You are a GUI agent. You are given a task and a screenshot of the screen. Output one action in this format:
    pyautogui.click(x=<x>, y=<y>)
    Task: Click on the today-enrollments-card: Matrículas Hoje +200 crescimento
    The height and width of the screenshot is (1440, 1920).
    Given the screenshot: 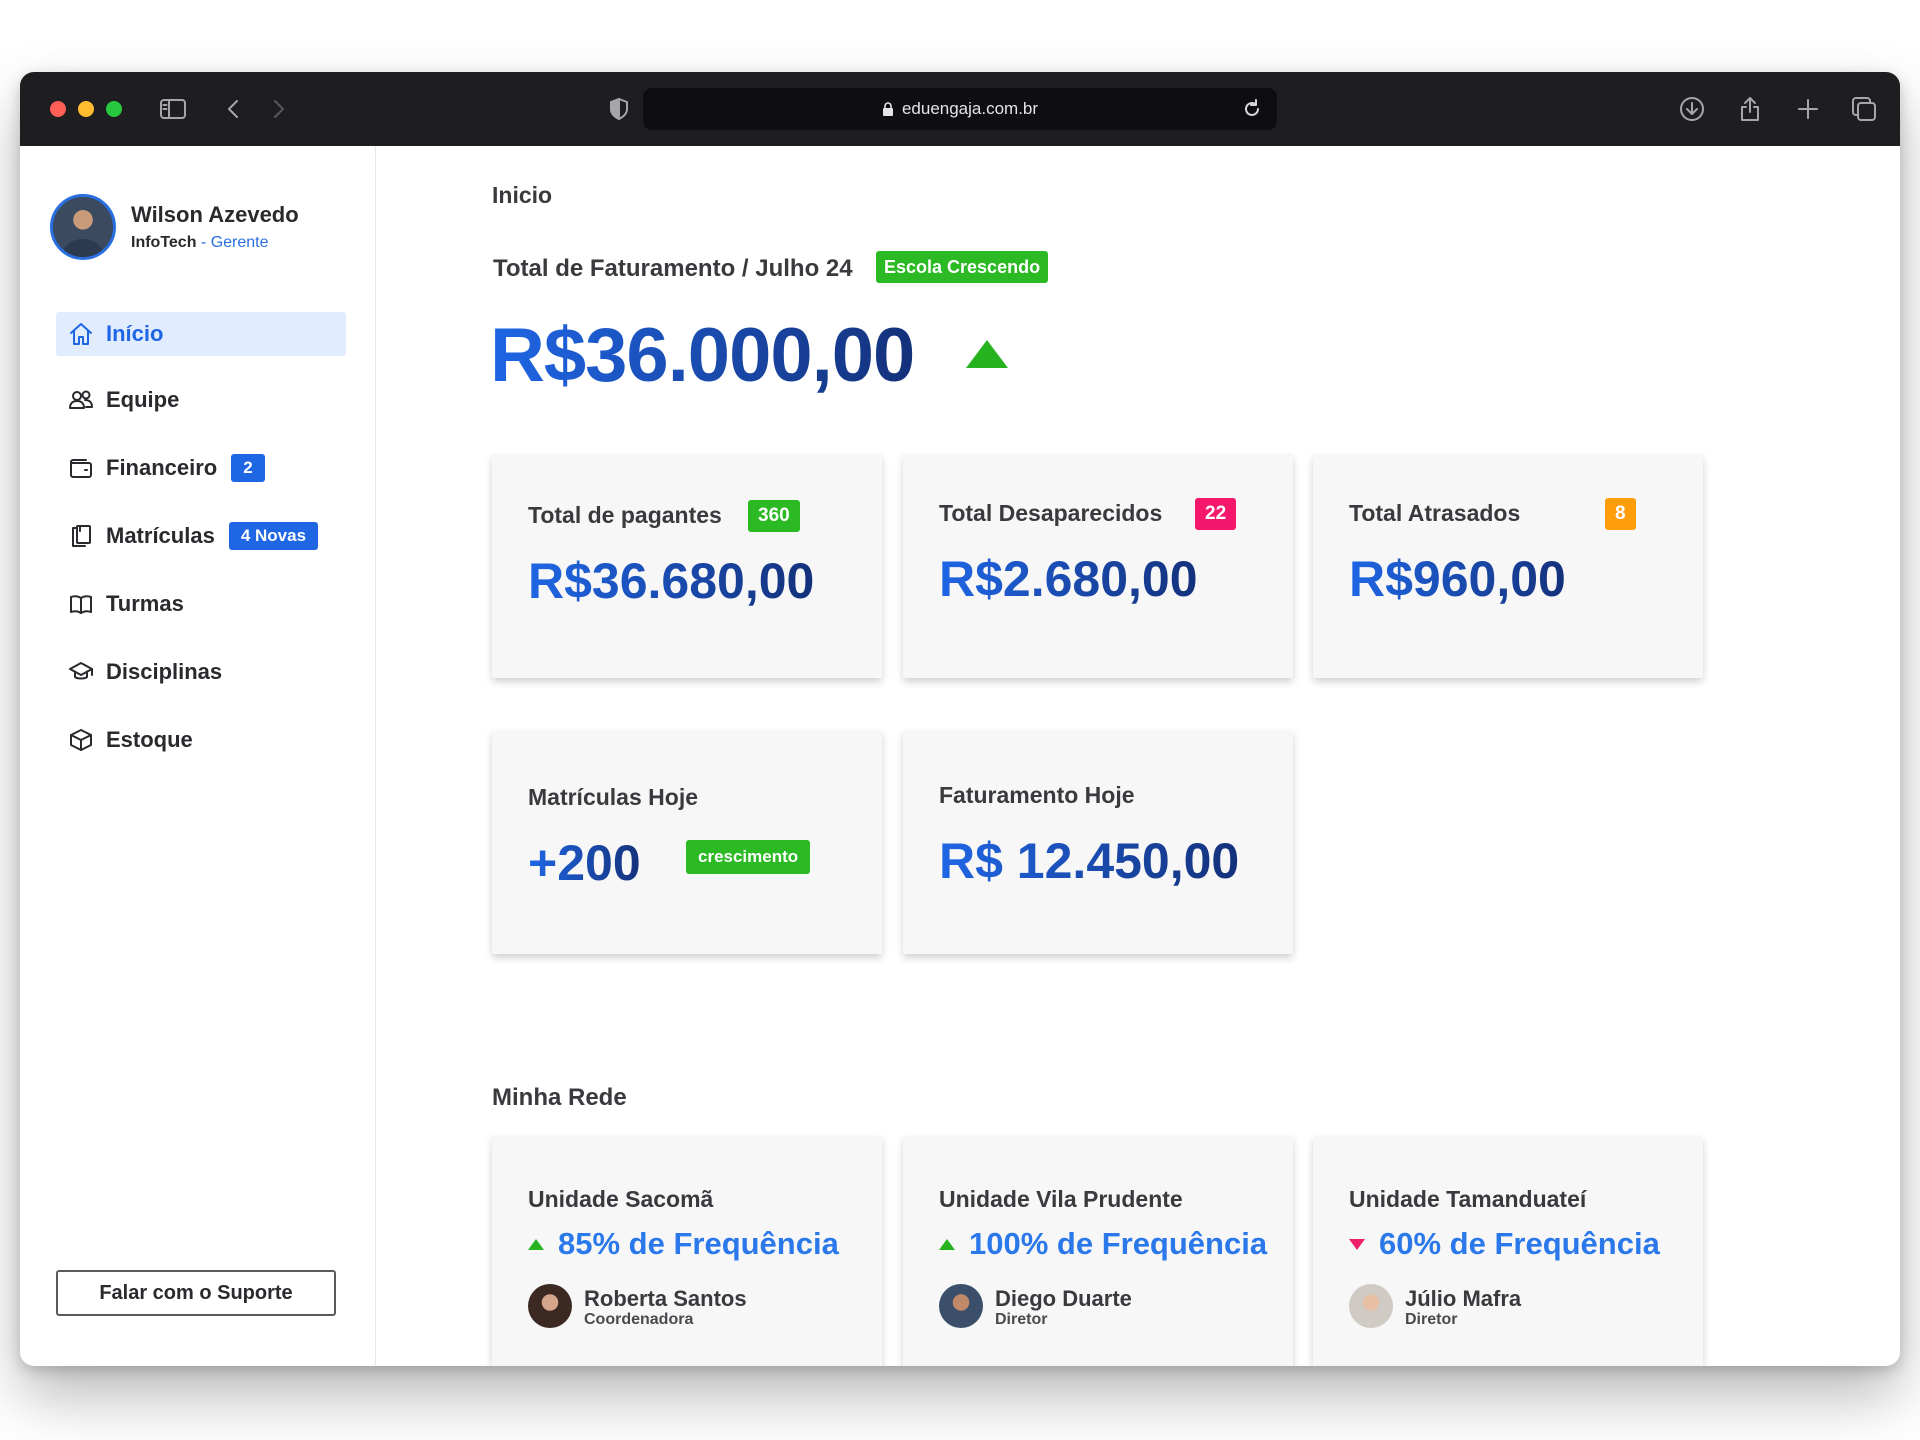 What is the action you would take?
    pyautogui.click(x=687, y=842)
    